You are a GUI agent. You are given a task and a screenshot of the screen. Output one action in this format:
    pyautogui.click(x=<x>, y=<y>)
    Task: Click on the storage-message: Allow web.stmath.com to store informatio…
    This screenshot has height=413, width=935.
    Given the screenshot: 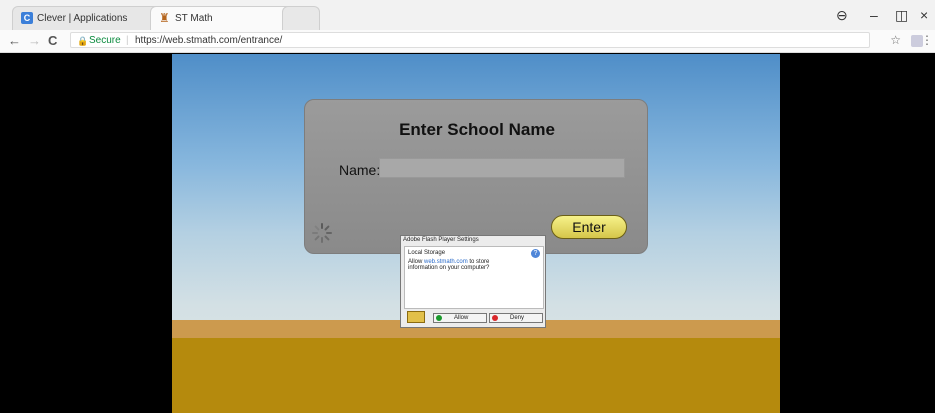 What is the action you would take?
    pyautogui.click(x=463, y=265)
    